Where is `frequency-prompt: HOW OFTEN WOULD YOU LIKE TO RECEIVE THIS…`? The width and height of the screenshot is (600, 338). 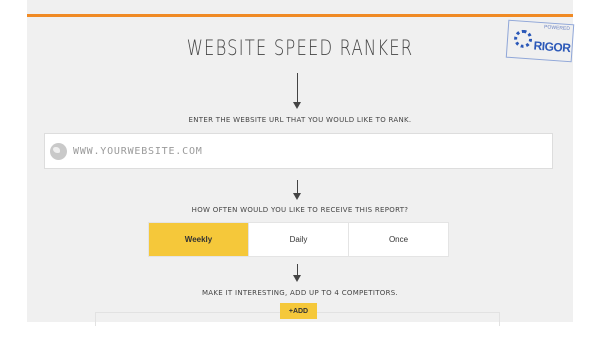 frequency-prompt: HOW OFTEN WOULD YOU LIKE TO RECEIVE THIS… is located at coordinates (300, 210).